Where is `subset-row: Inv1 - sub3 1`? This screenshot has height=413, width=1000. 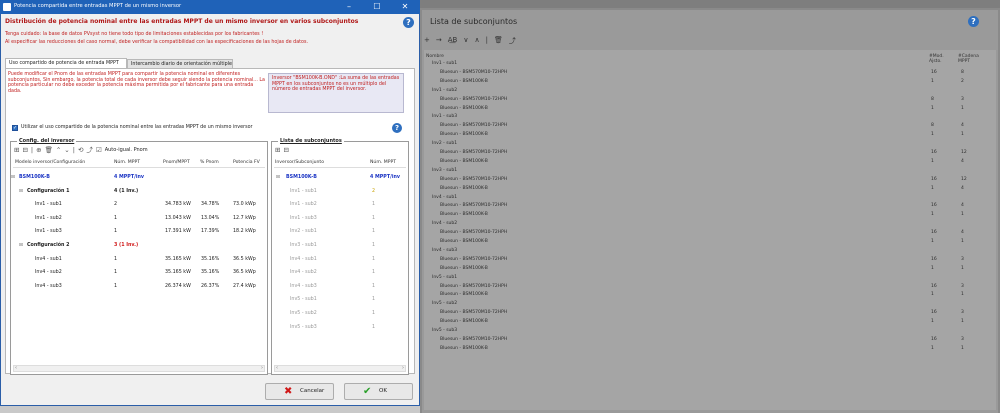 subset-row: Inv1 - sub3 1 is located at coordinates (340, 219).